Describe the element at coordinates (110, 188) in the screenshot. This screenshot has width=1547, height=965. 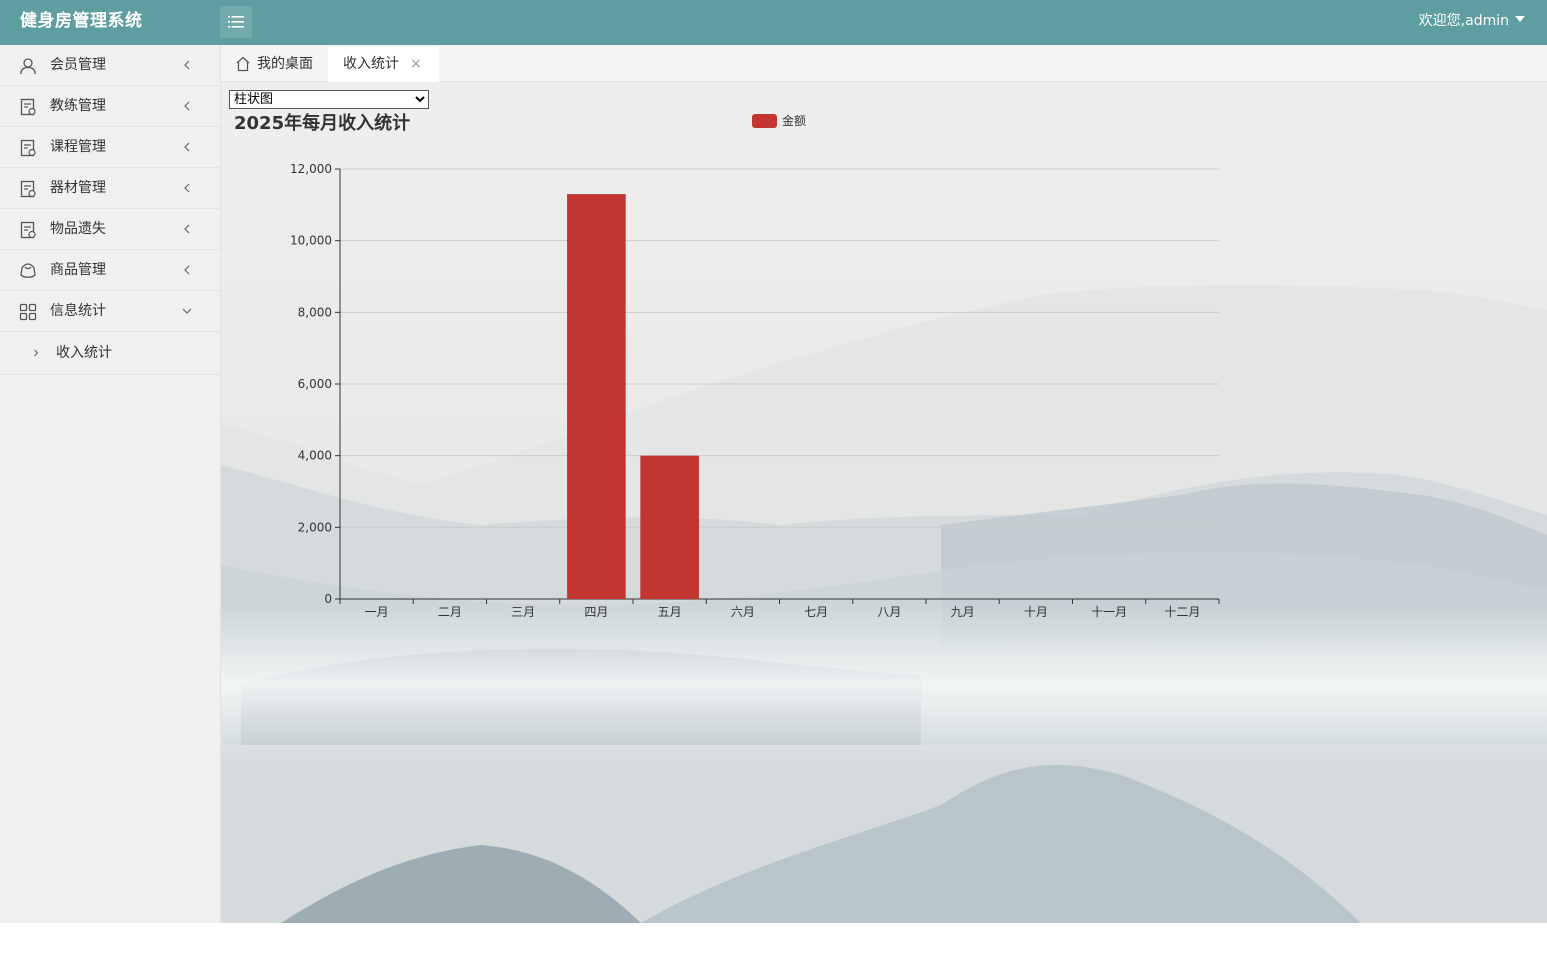
I see `sidebar-item-equipment: 器材管理` at that location.